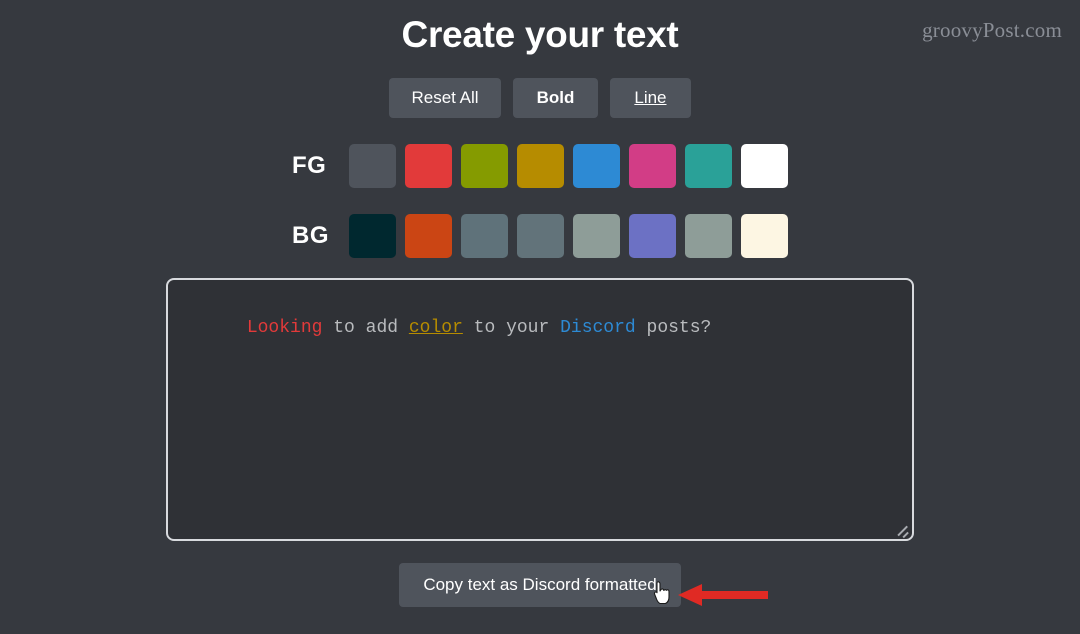  I want to click on background-label: BG, so click(310, 235).